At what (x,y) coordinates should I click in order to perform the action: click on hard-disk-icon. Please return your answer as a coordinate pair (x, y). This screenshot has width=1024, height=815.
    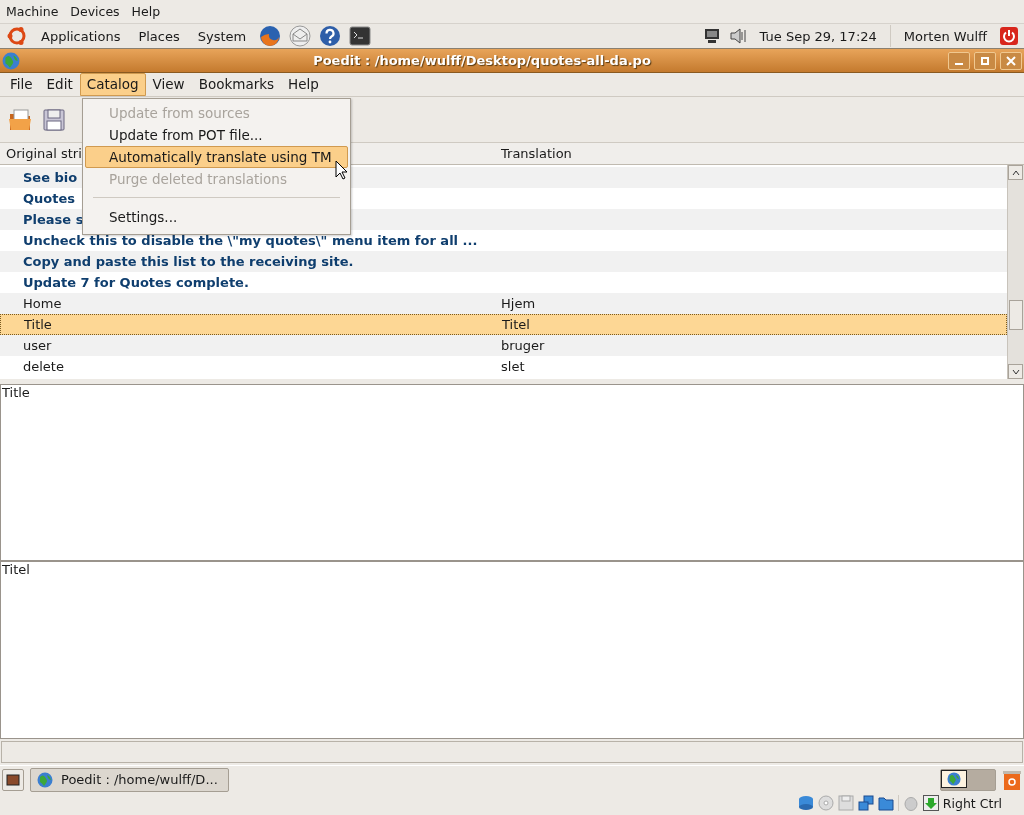
    Looking at the image, I should click on (805, 803).